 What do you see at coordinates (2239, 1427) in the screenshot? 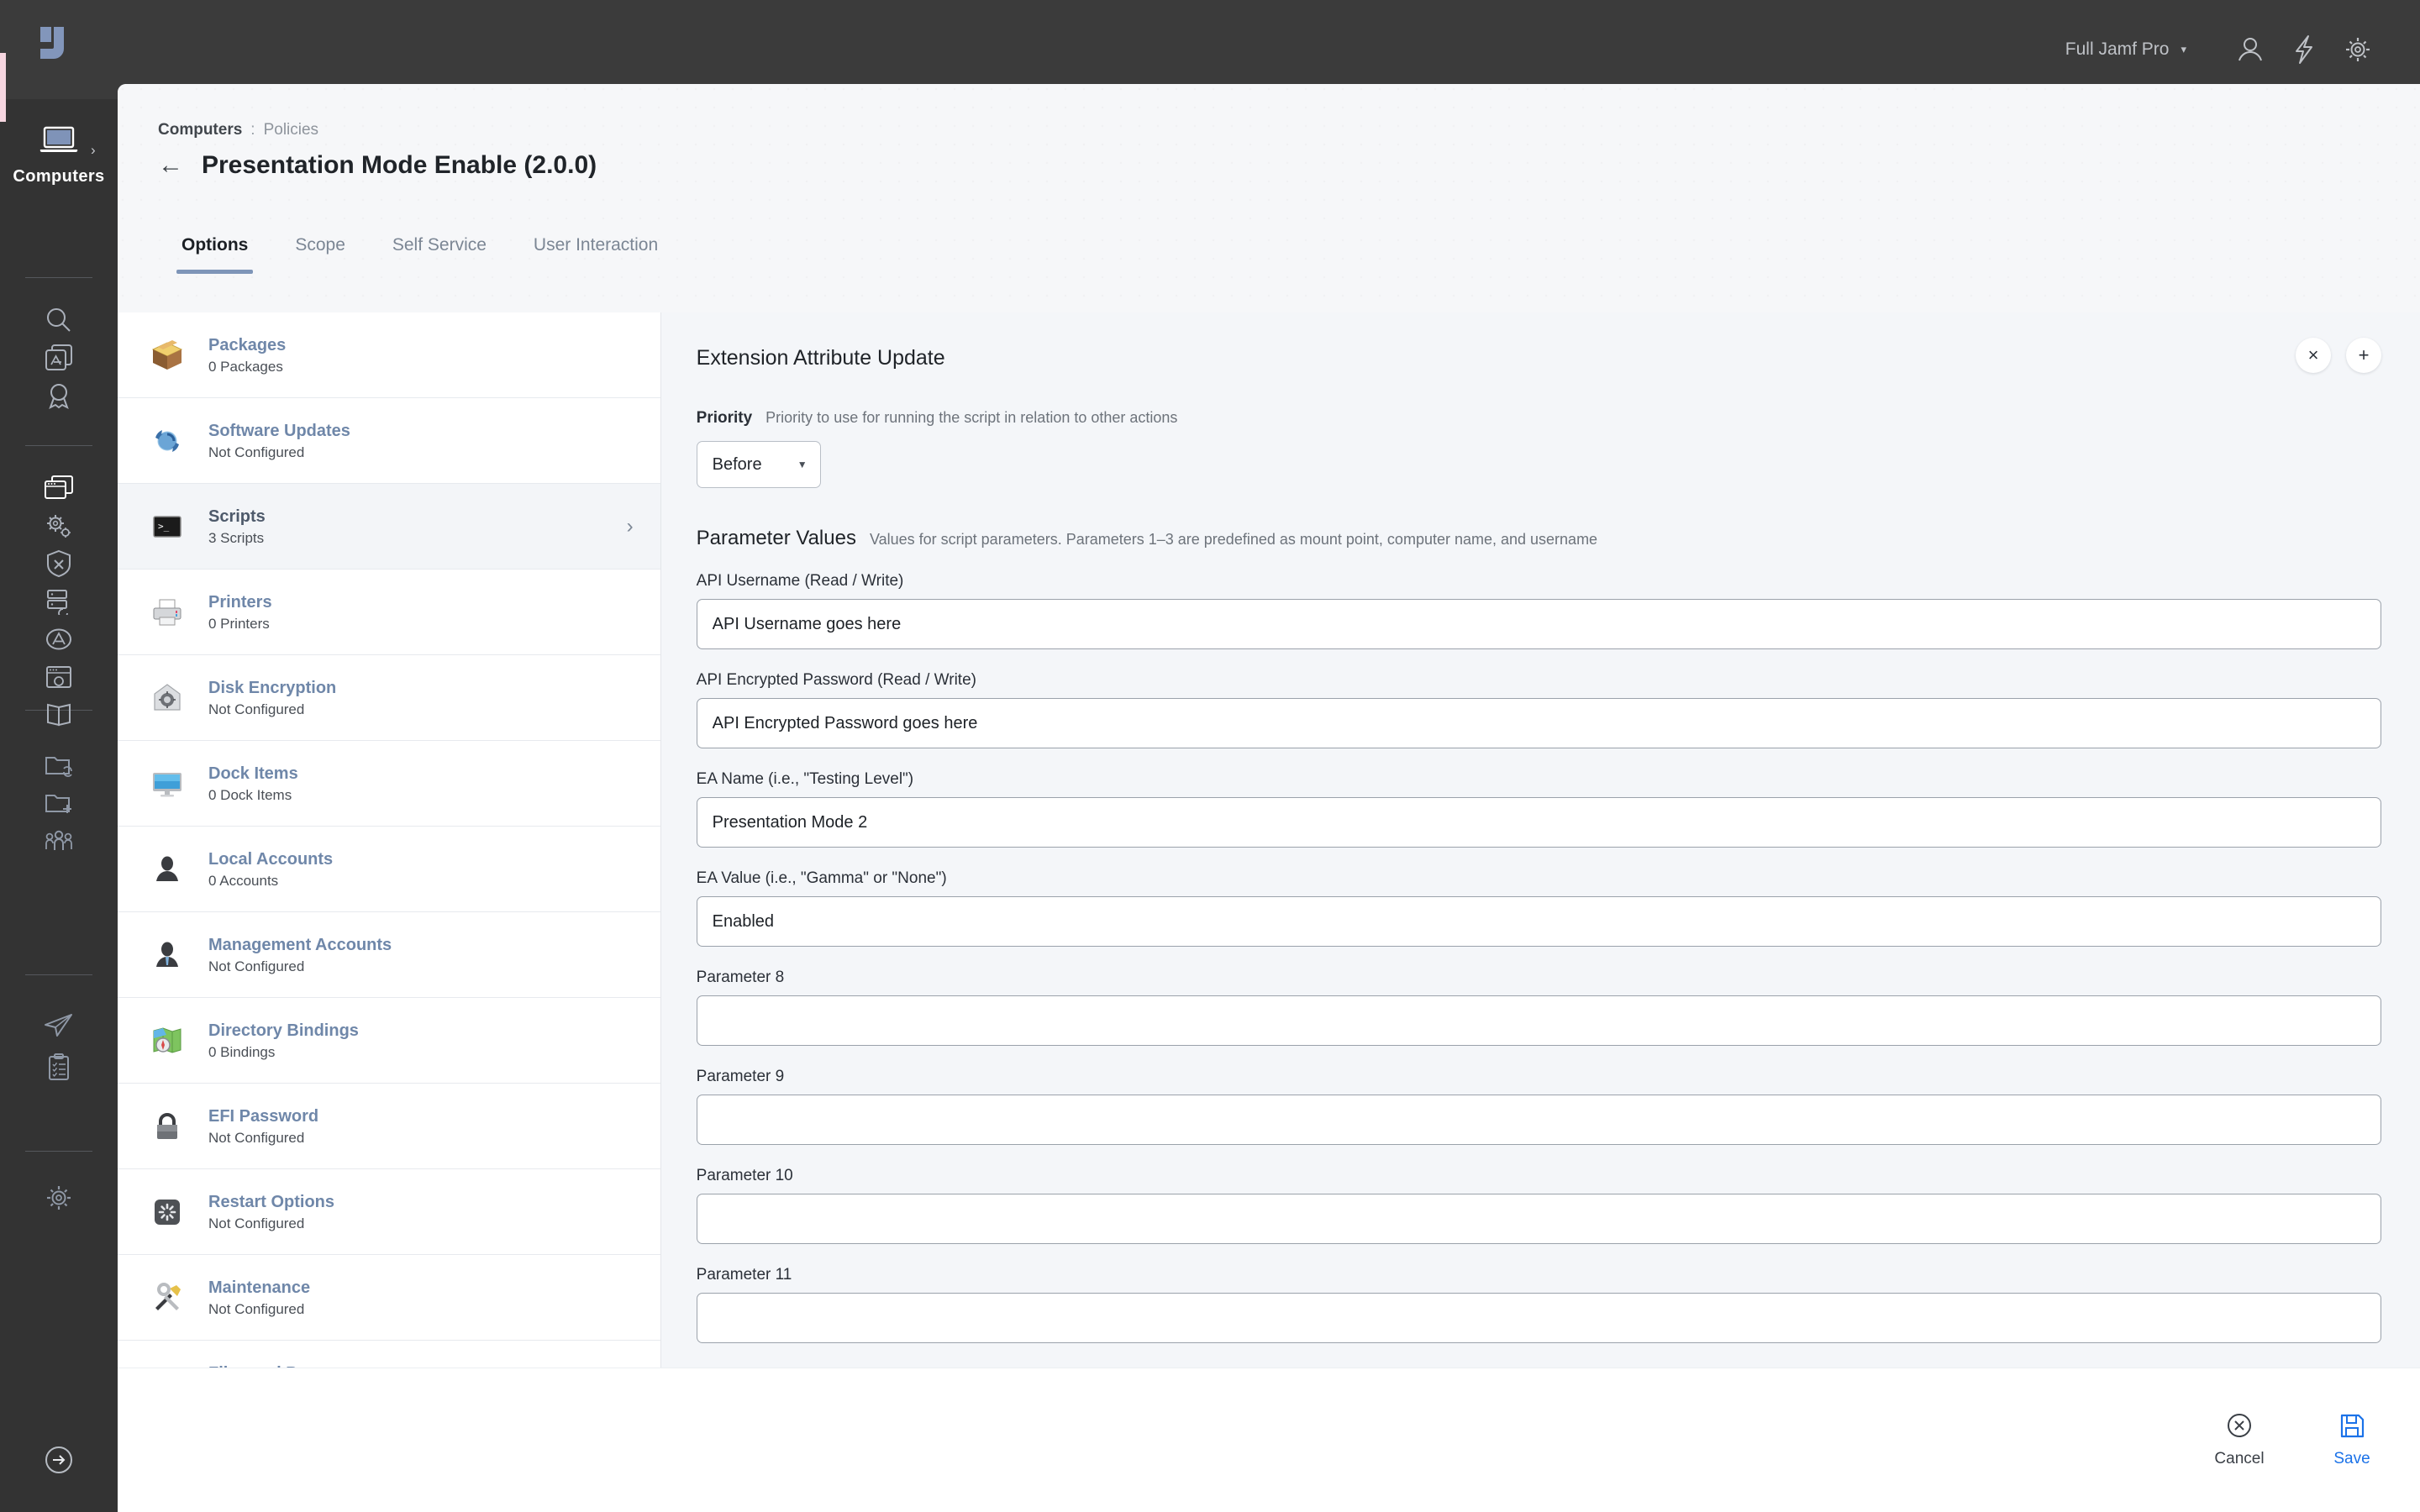
I see `cancel-circle-icon` at bounding box center [2239, 1427].